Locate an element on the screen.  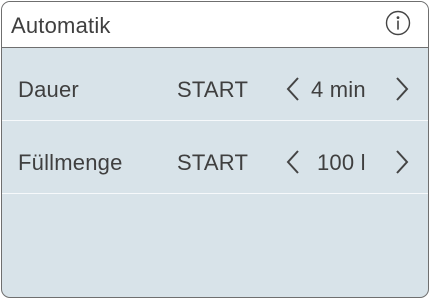
info-icon is located at coordinates (398, 23).